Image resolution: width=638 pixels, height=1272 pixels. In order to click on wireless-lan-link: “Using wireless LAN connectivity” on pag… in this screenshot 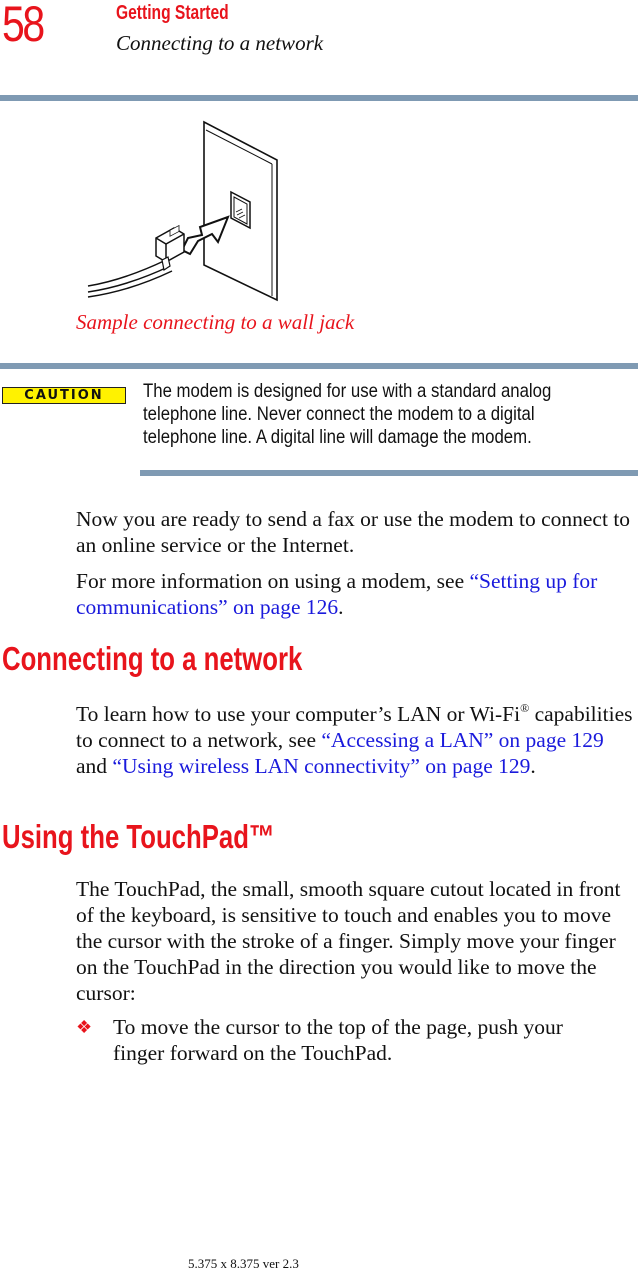, I will do `click(321, 766)`.